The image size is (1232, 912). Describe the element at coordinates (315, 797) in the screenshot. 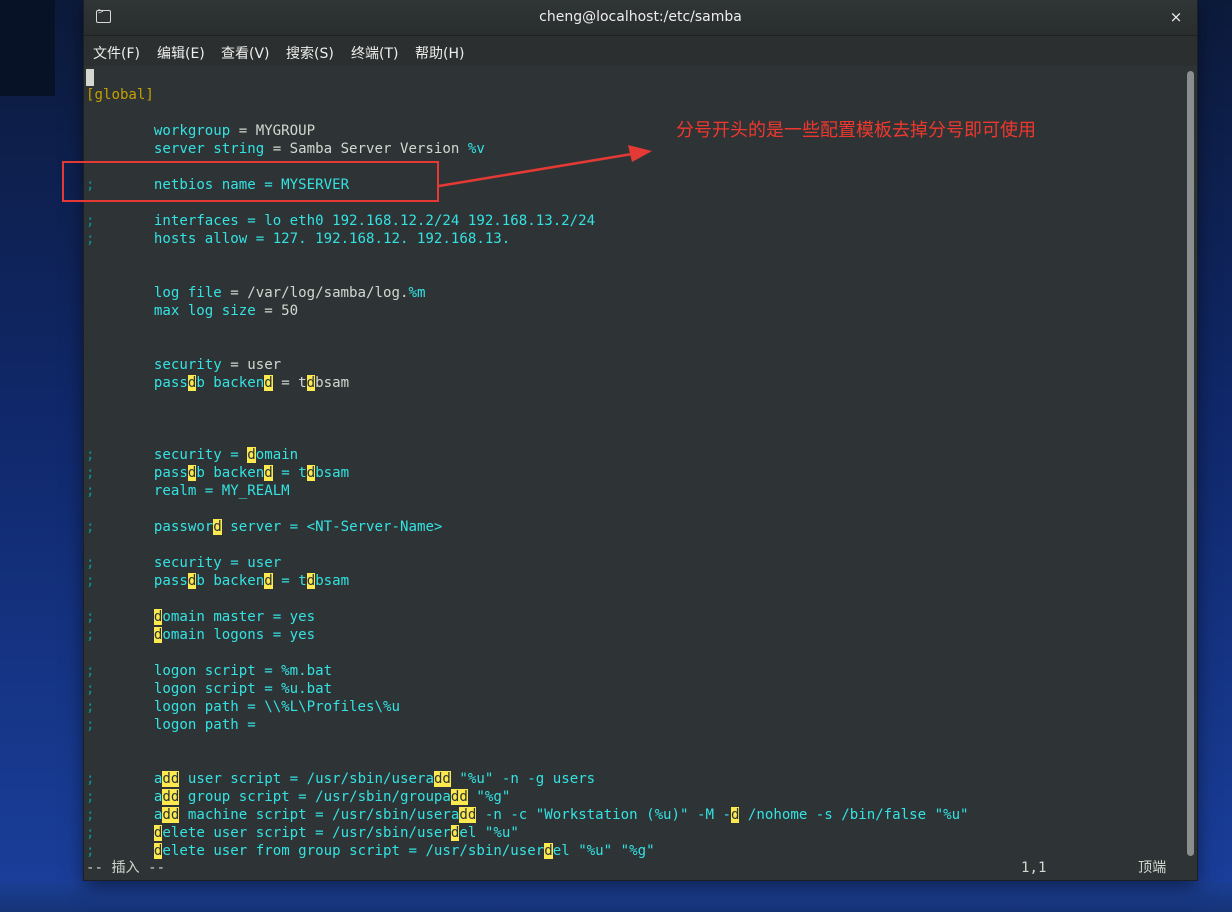

I see `config-text: group script = /usr/sbin/groupa` at that location.